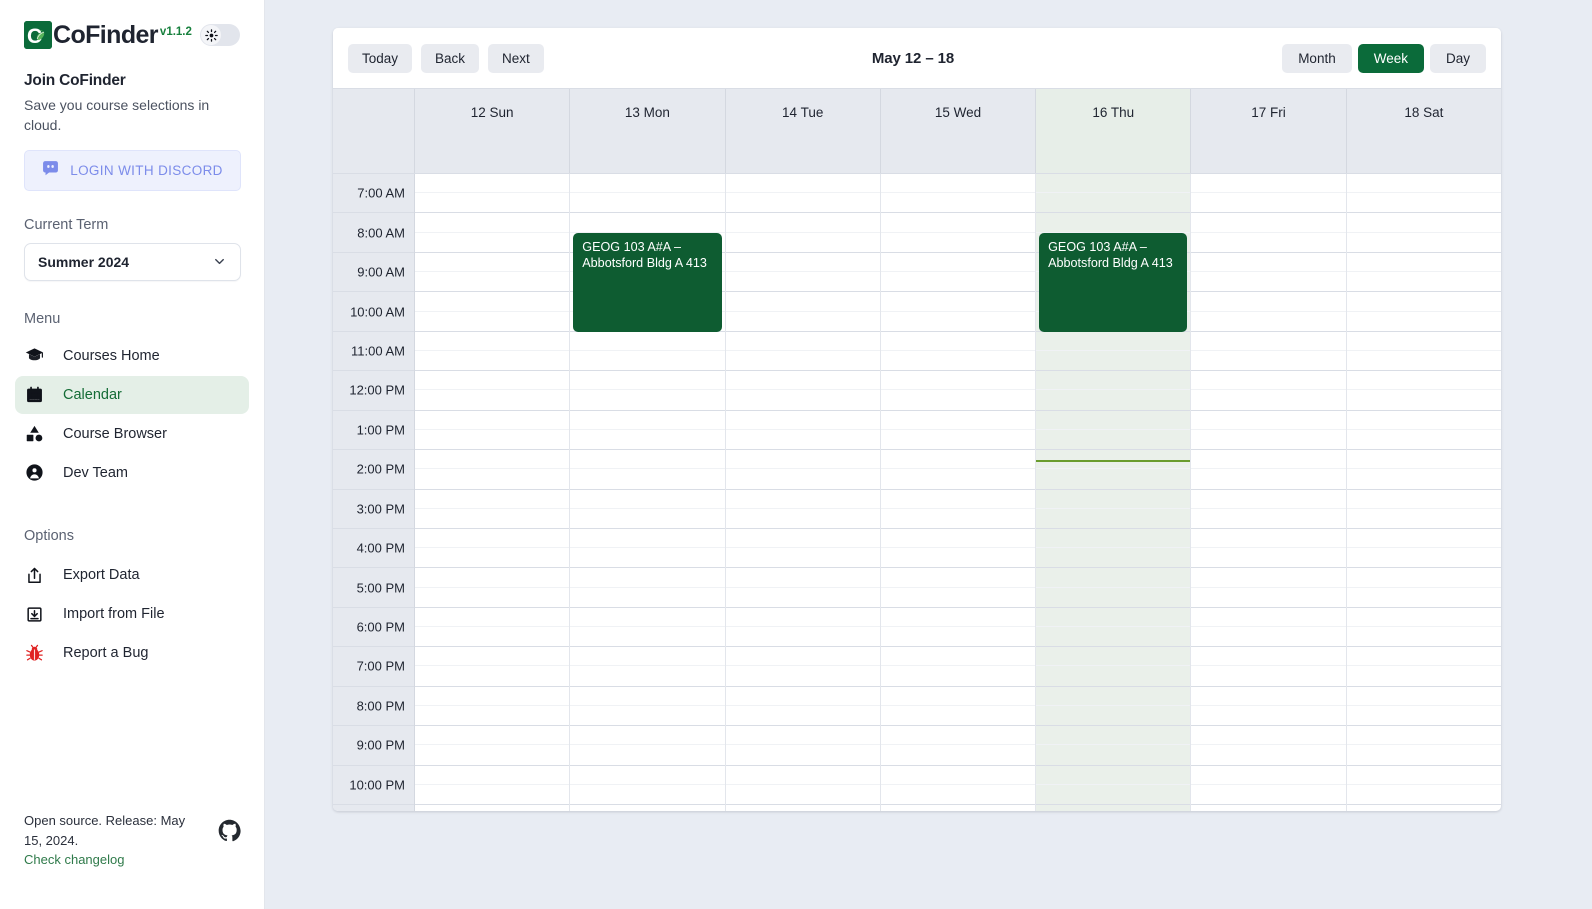 The width and height of the screenshot is (1592, 909). I want to click on day-column-mon: GEOG 103 A#A – Abbotsford Bldg A 413, so click(648, 492).